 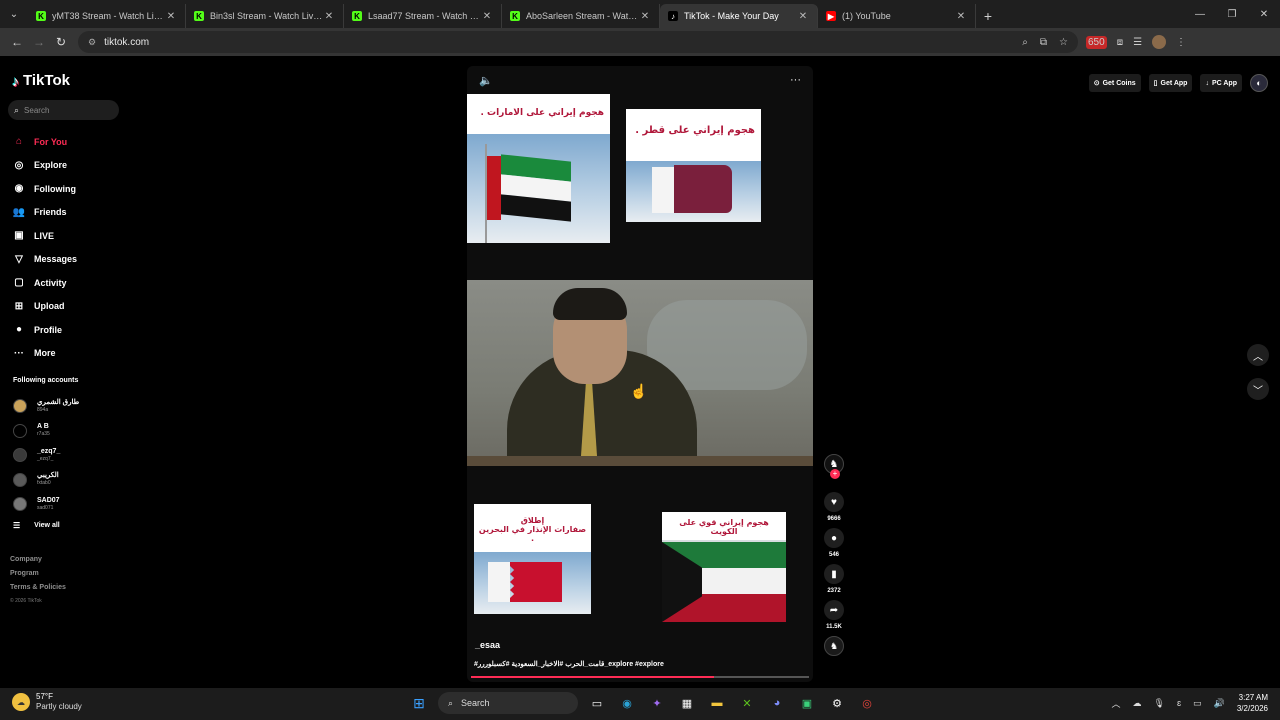 I want to click on comment-icon: ●, so click(x=834, y=538).